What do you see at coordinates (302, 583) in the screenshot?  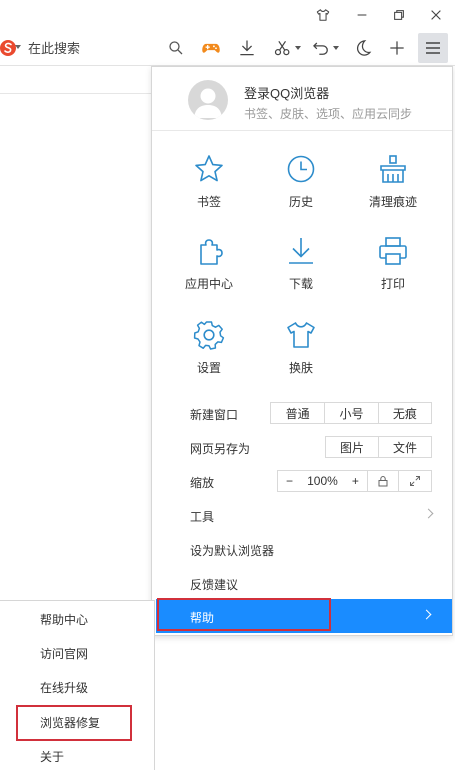 I see `feedback-item: 反馈建议` at bounding box center [302, 583].